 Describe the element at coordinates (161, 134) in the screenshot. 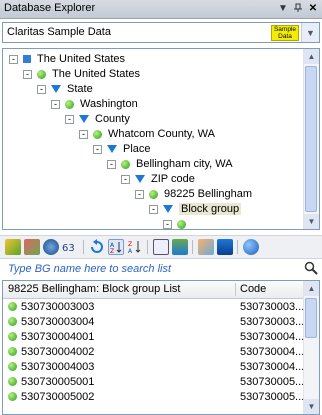

I see `tree-node-label: Whatcom County, WA` at that location.